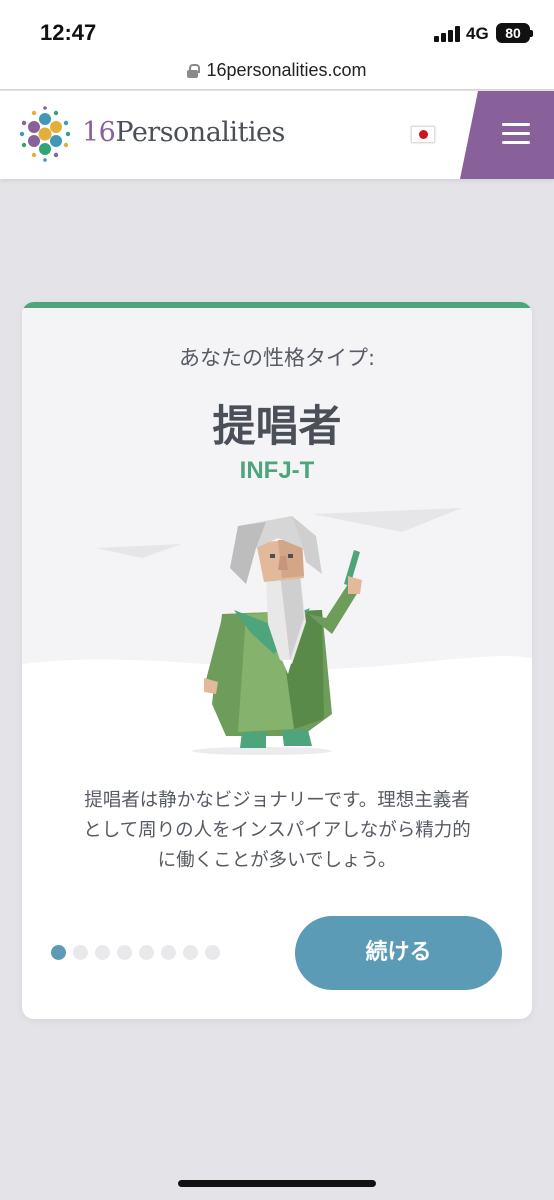 The height and width of the screenshot is (1200, 554). Describe the element at coordinates (277, 1183) in the screenshot. I see `home-indicator` at that location.